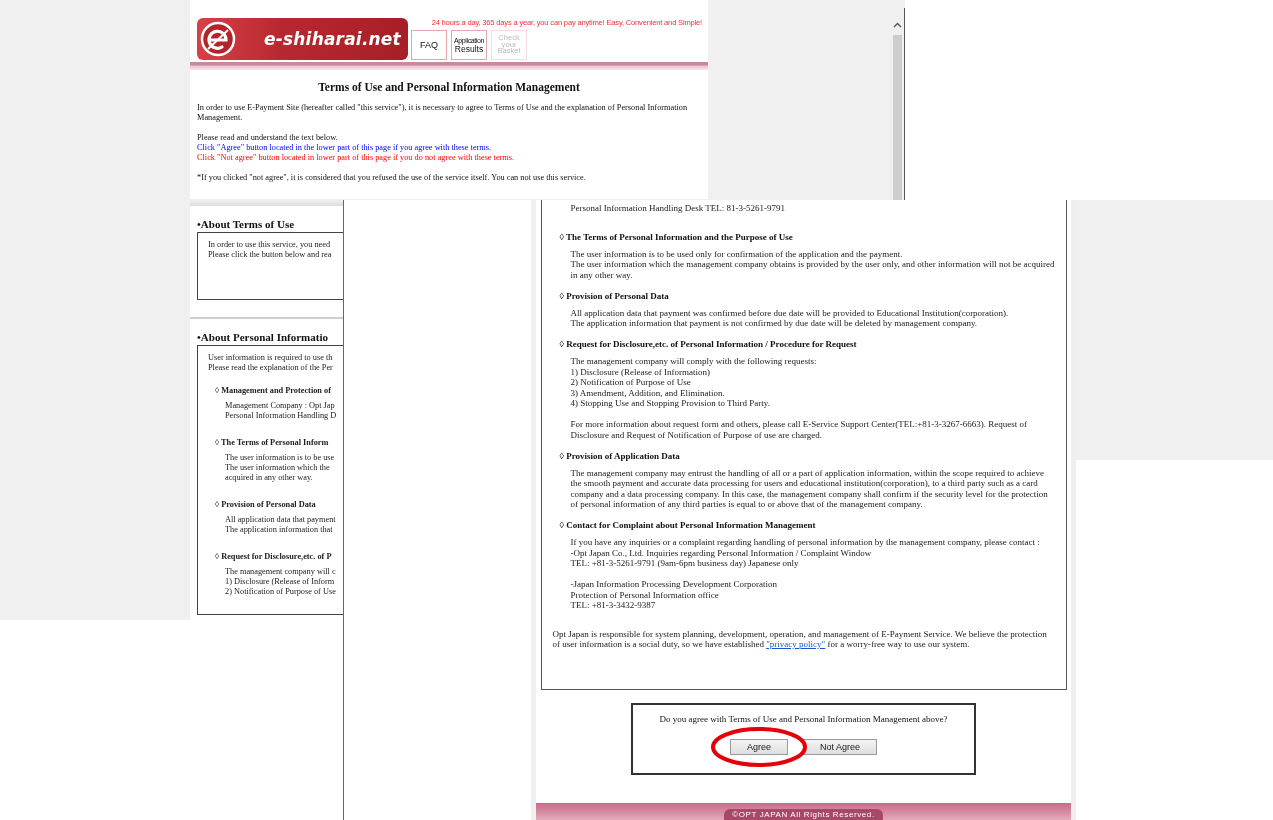 The height and width of the screenshot is (820, 1273). Describe the element at coordinates (263, 337) in the screenshot. I see `section-heading: •About Personal Informatio` at that location.